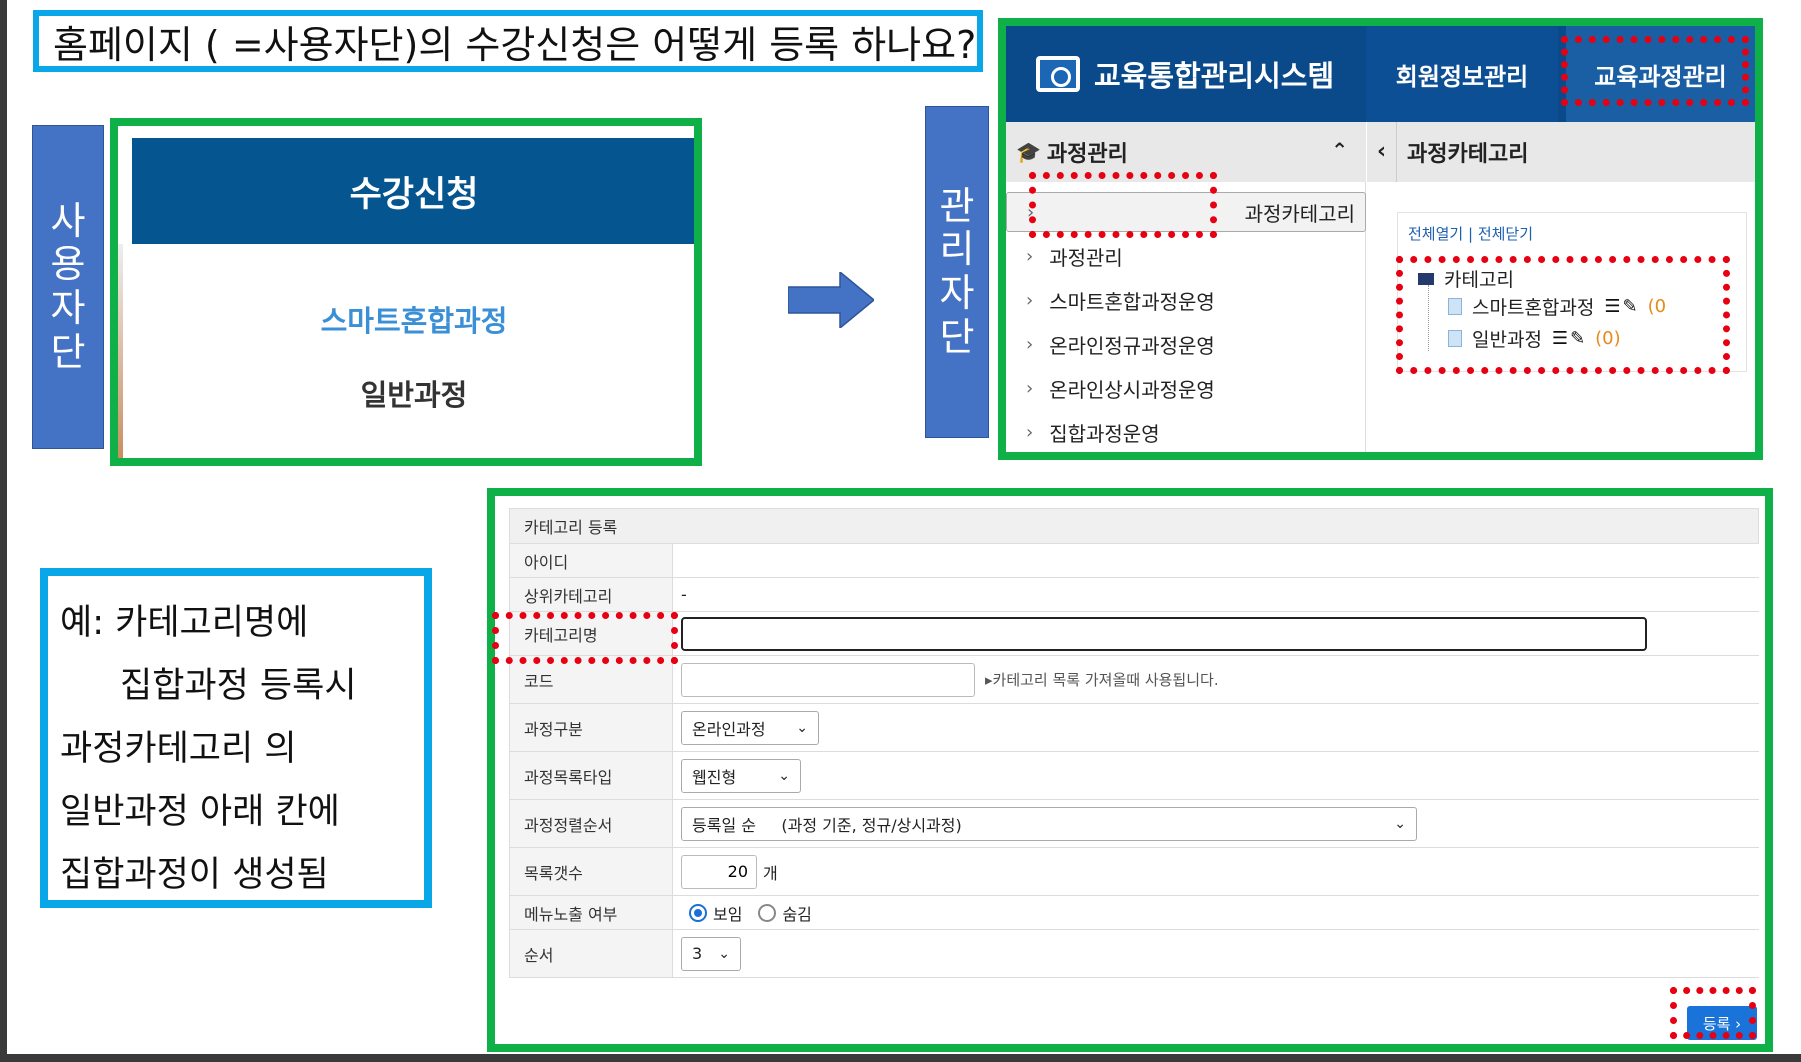 This screenshot has height=1062, width=1801. I want to click on order-select: 3 ⌄, so click(711, 953).